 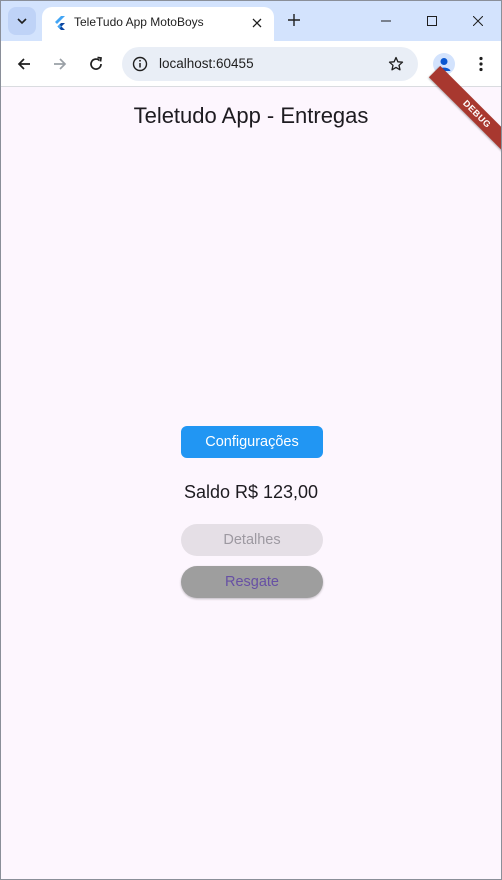 I want to click on maximize-icon, so click(x=432, y=21).